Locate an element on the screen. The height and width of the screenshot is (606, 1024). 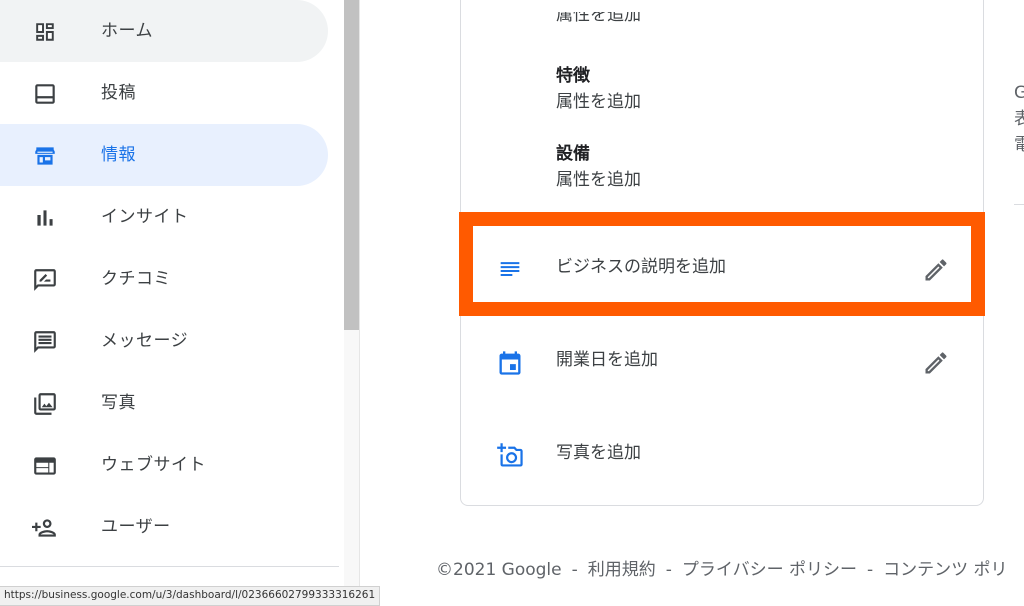
sidebar-item-label: メッセージ is located at coordinates (145, 341).